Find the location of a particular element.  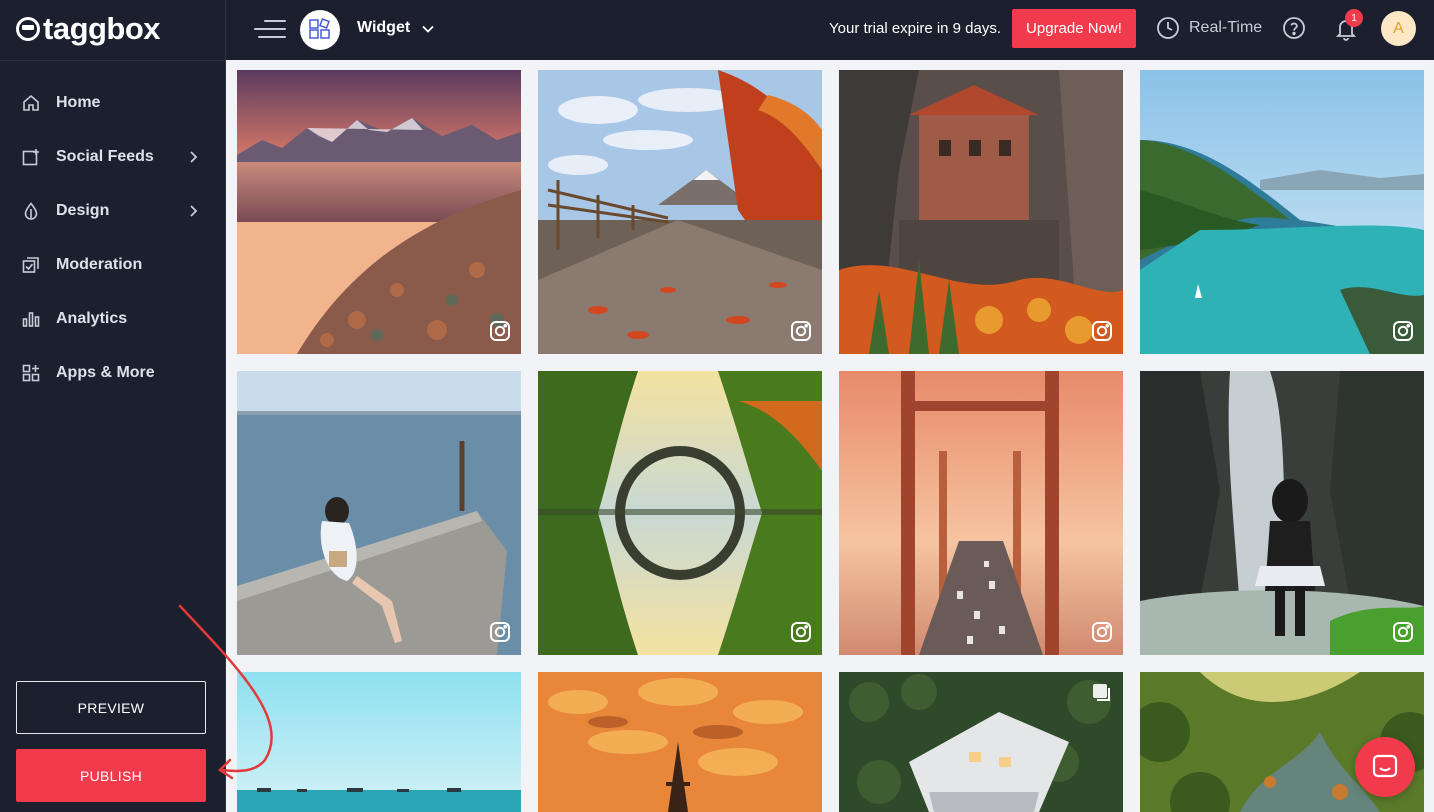

bar-chart-icon is located at coordinates (31, 319).